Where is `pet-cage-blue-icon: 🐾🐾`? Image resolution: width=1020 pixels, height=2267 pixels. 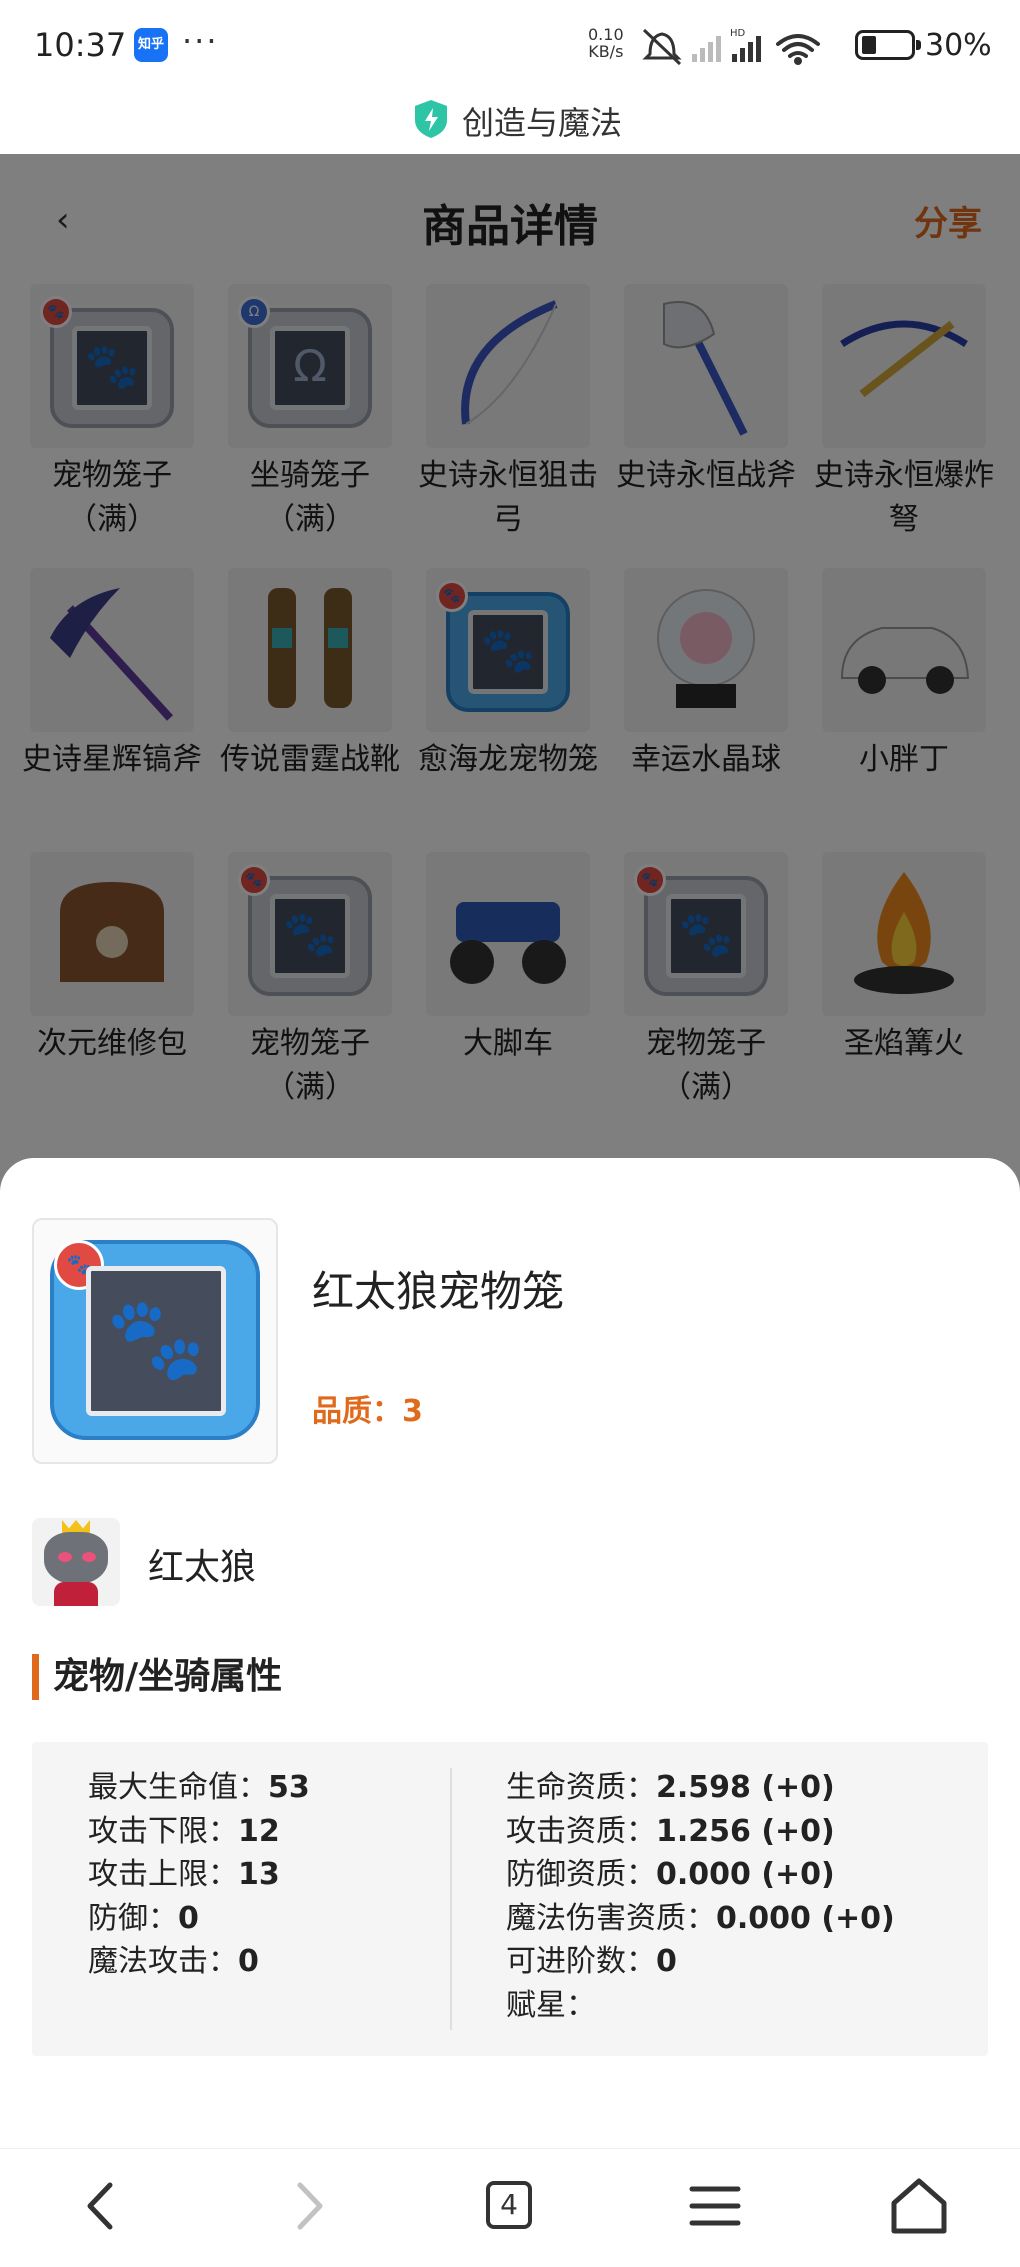
pet-cage-blue-icon: 🐾🐾 is located at coordinates (155, 1340).